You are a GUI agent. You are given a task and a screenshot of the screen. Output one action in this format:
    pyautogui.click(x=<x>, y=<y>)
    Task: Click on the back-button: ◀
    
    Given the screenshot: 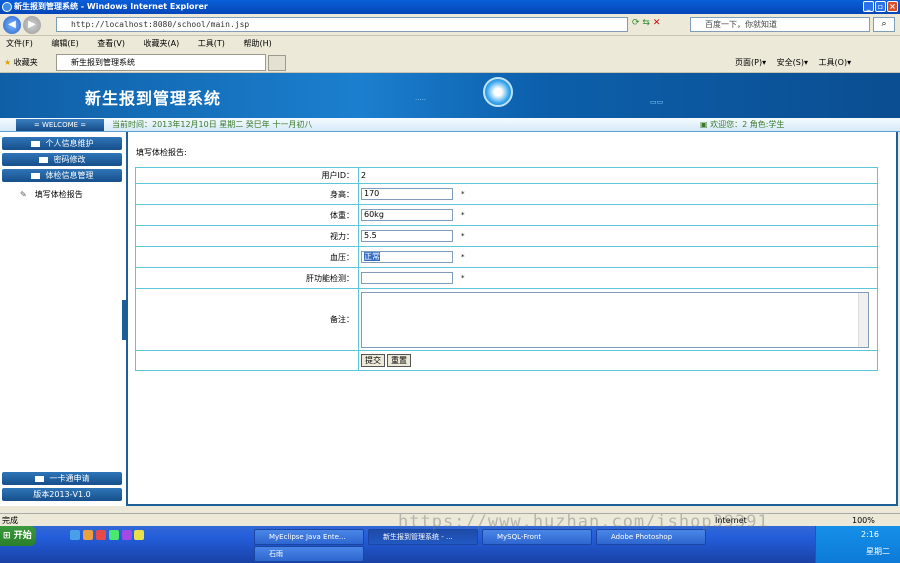 What is the action you would take?
    pyautogui.click(x=12, y=25)
    